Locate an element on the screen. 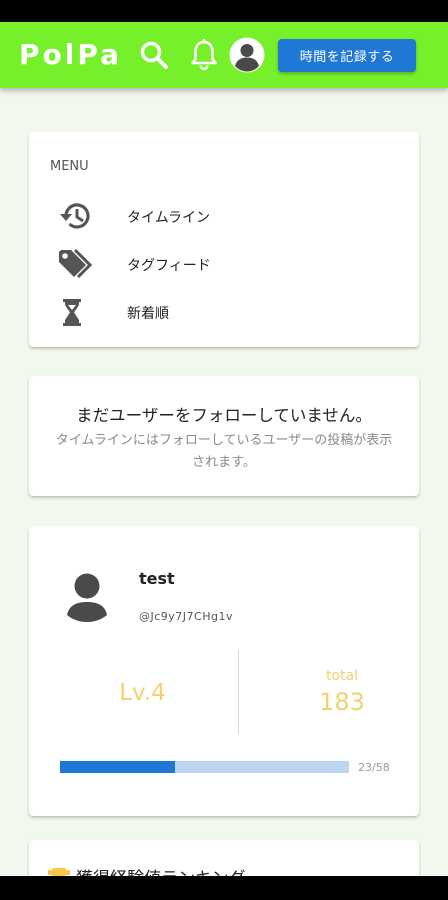 The width and height of the screenshot is (448, 900). top-app-bar: PolPa 時間を記録する is located at coordinates (224, 55).